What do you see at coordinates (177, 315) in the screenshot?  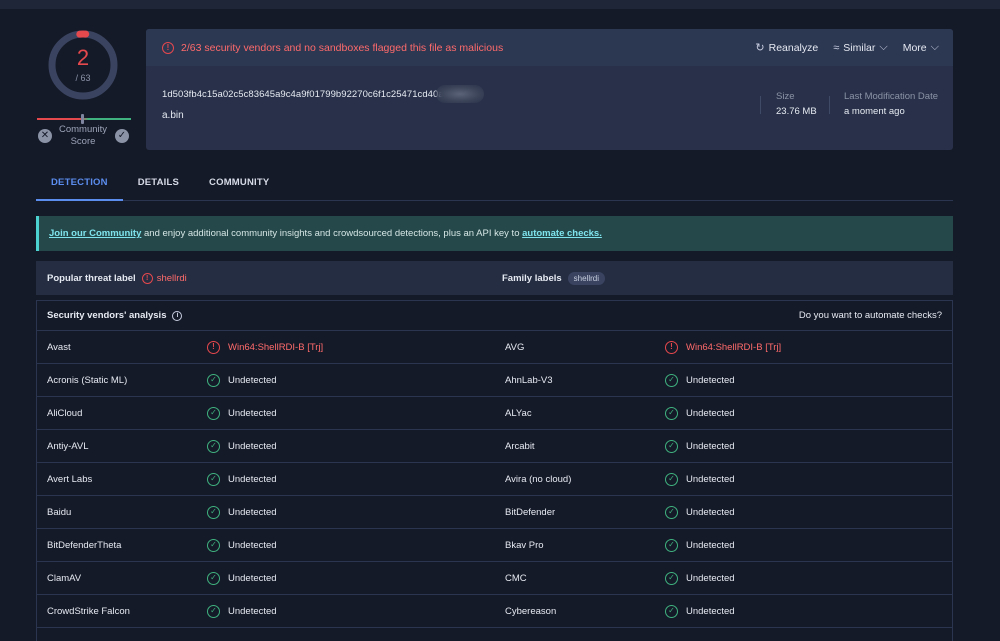 I see `info-icon: i` at bounding box center [177, 315].